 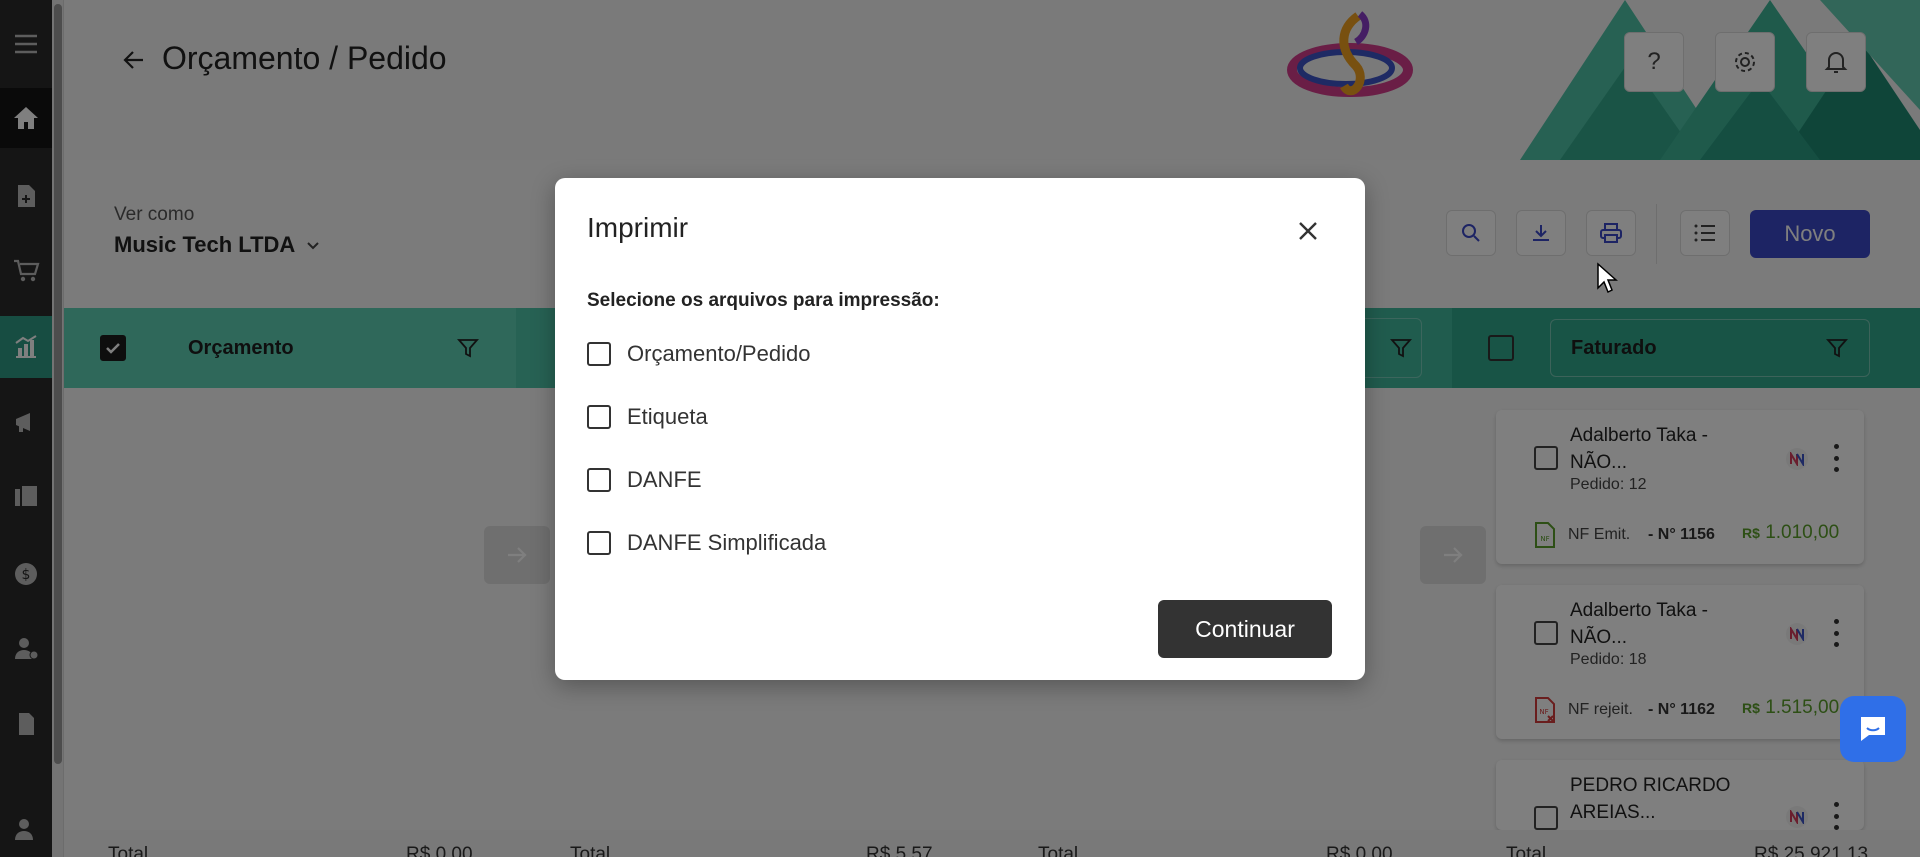 I want to click on chat-button, so click(x=1873, y=729).